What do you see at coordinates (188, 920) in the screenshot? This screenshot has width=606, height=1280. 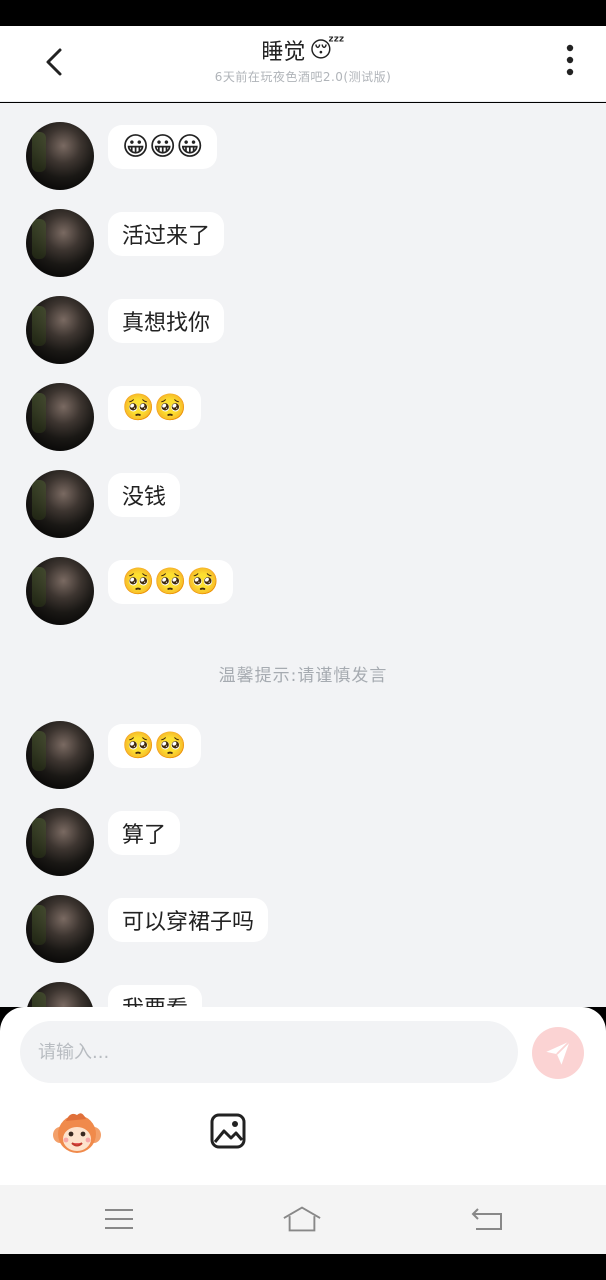 I see `message-bubble: 可以穿裙子吗` at bounding box center [188, 920].